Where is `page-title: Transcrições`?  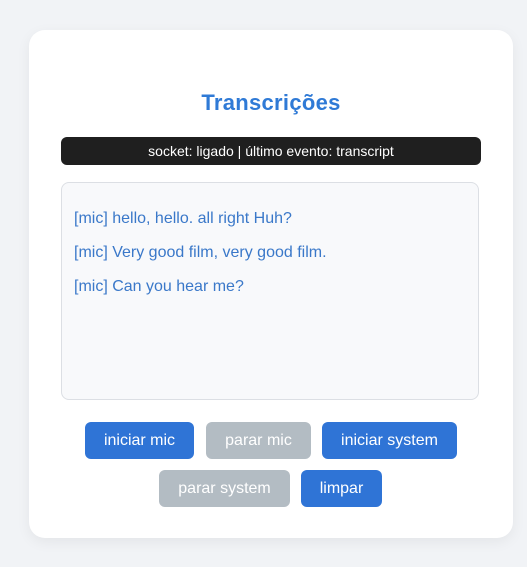 page-title: Transcrições is located at coordinates (271, 102).